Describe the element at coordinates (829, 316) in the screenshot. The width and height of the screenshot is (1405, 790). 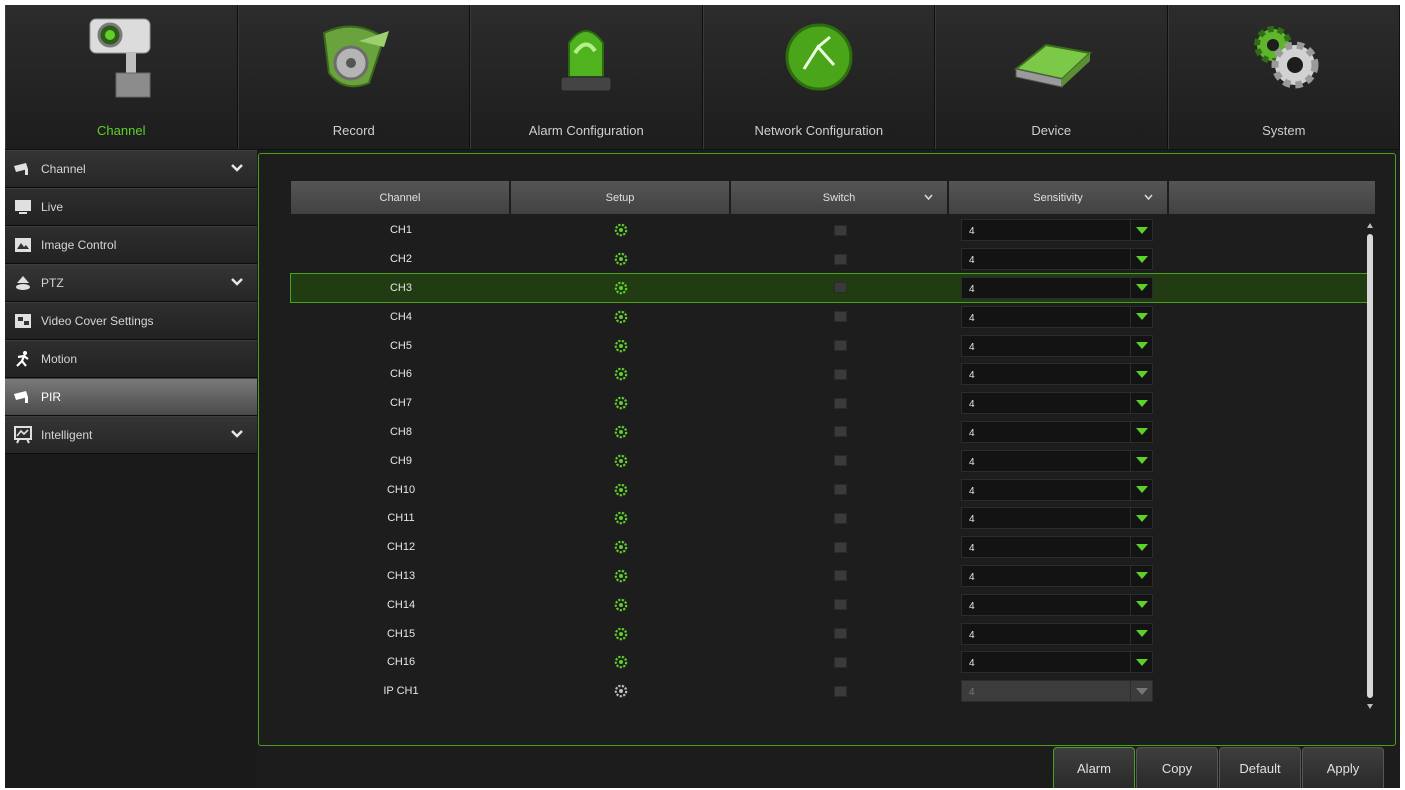
I see `table-row: CH4 4` at that location.